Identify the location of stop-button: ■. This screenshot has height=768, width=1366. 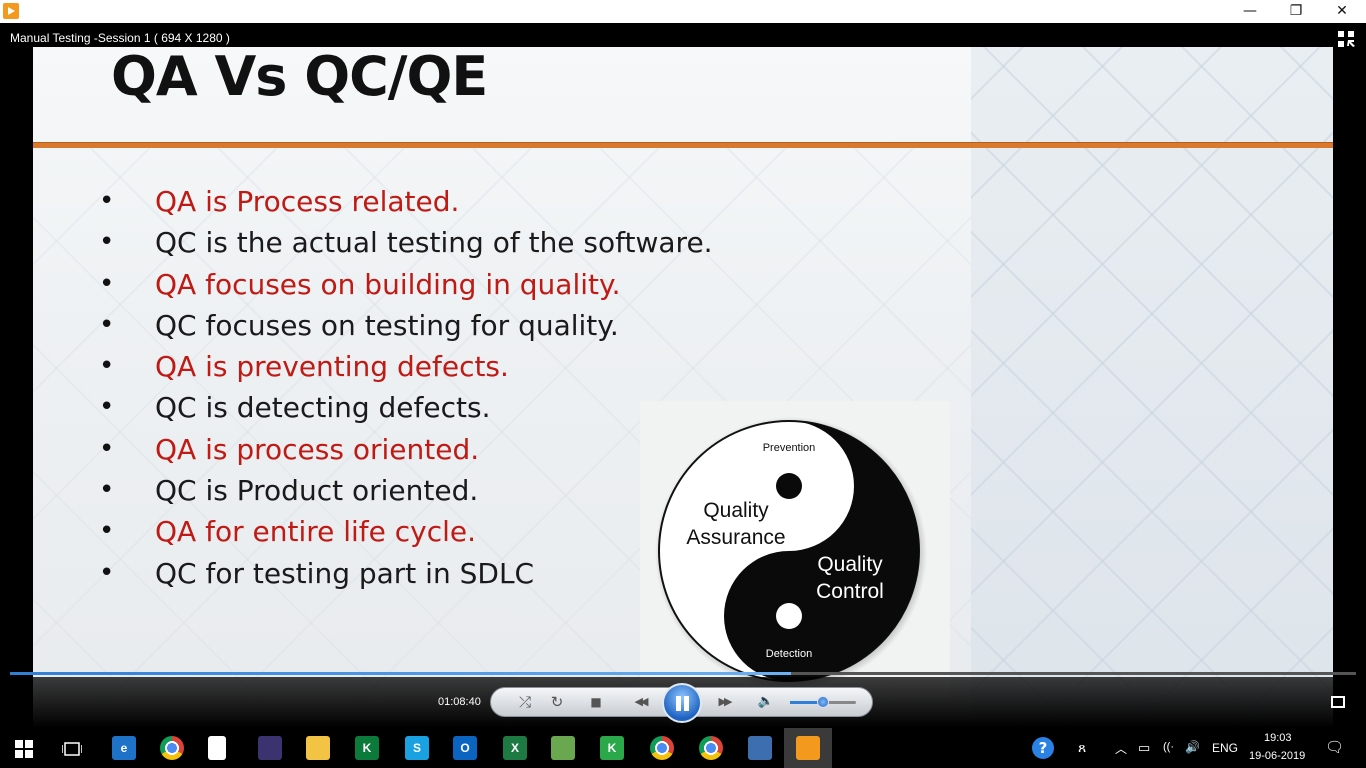
(596, 702).